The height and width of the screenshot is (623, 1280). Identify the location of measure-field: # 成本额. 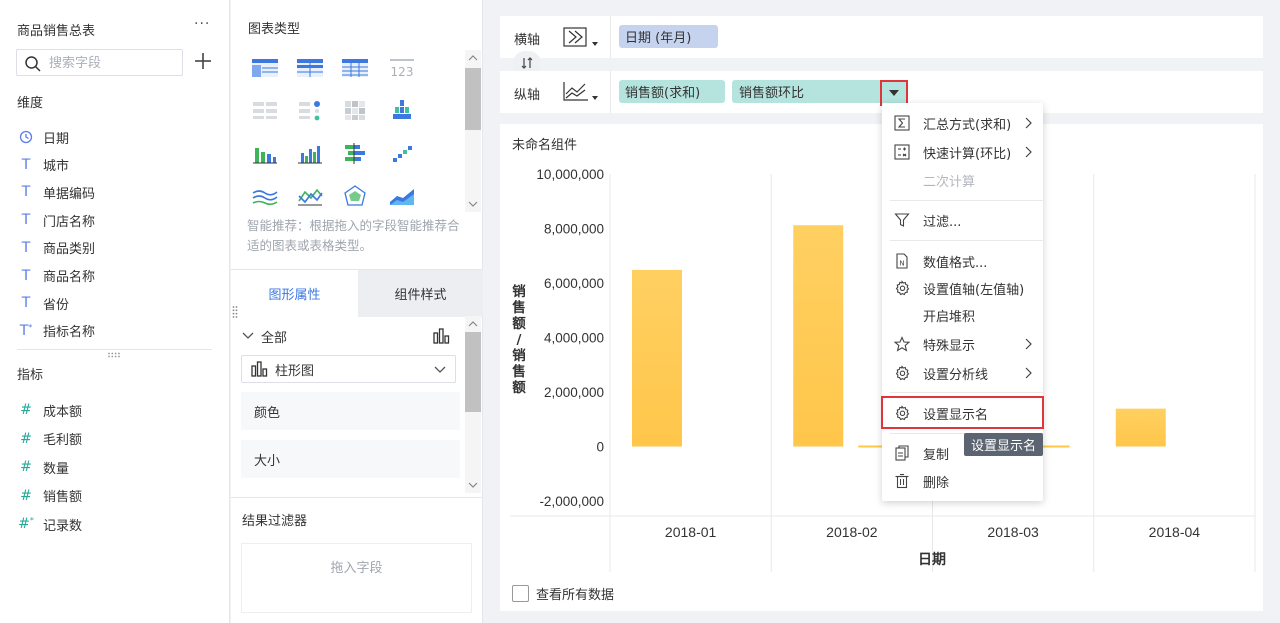
(49, 410).